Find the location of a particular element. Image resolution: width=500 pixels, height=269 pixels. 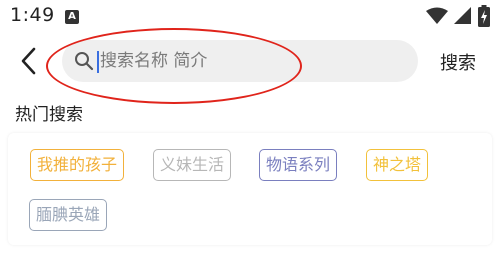

hot-tag-2: 义妹生活 is located at coordinates (192, 165).